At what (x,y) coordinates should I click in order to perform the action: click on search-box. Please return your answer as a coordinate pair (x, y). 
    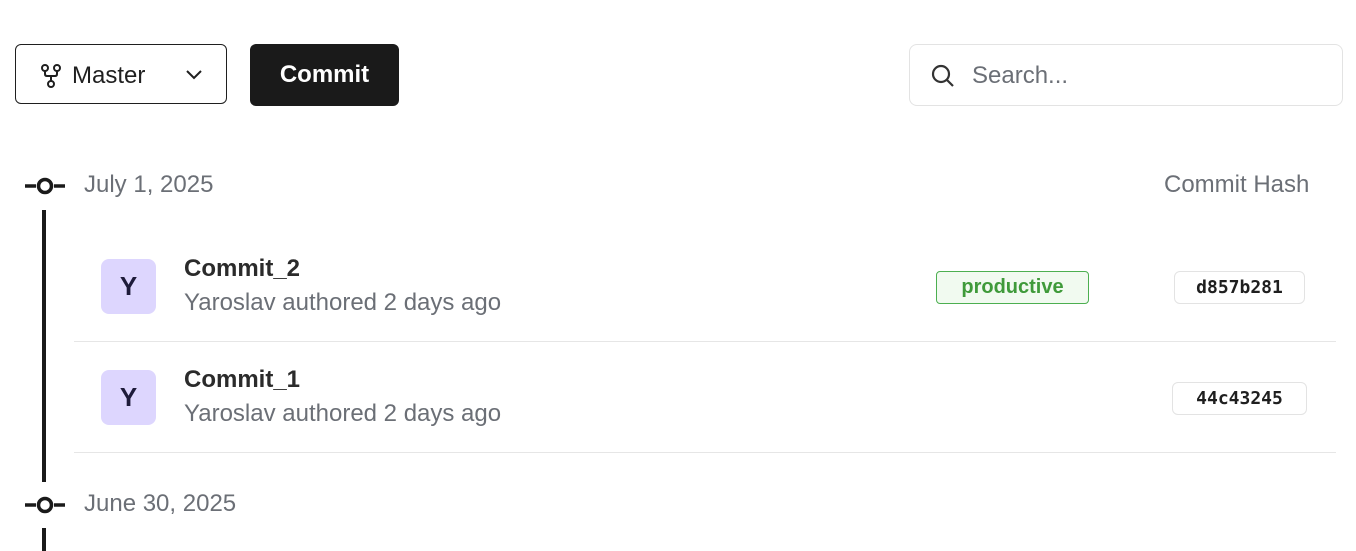
    Looking at the image, I should click on (1126, 75).